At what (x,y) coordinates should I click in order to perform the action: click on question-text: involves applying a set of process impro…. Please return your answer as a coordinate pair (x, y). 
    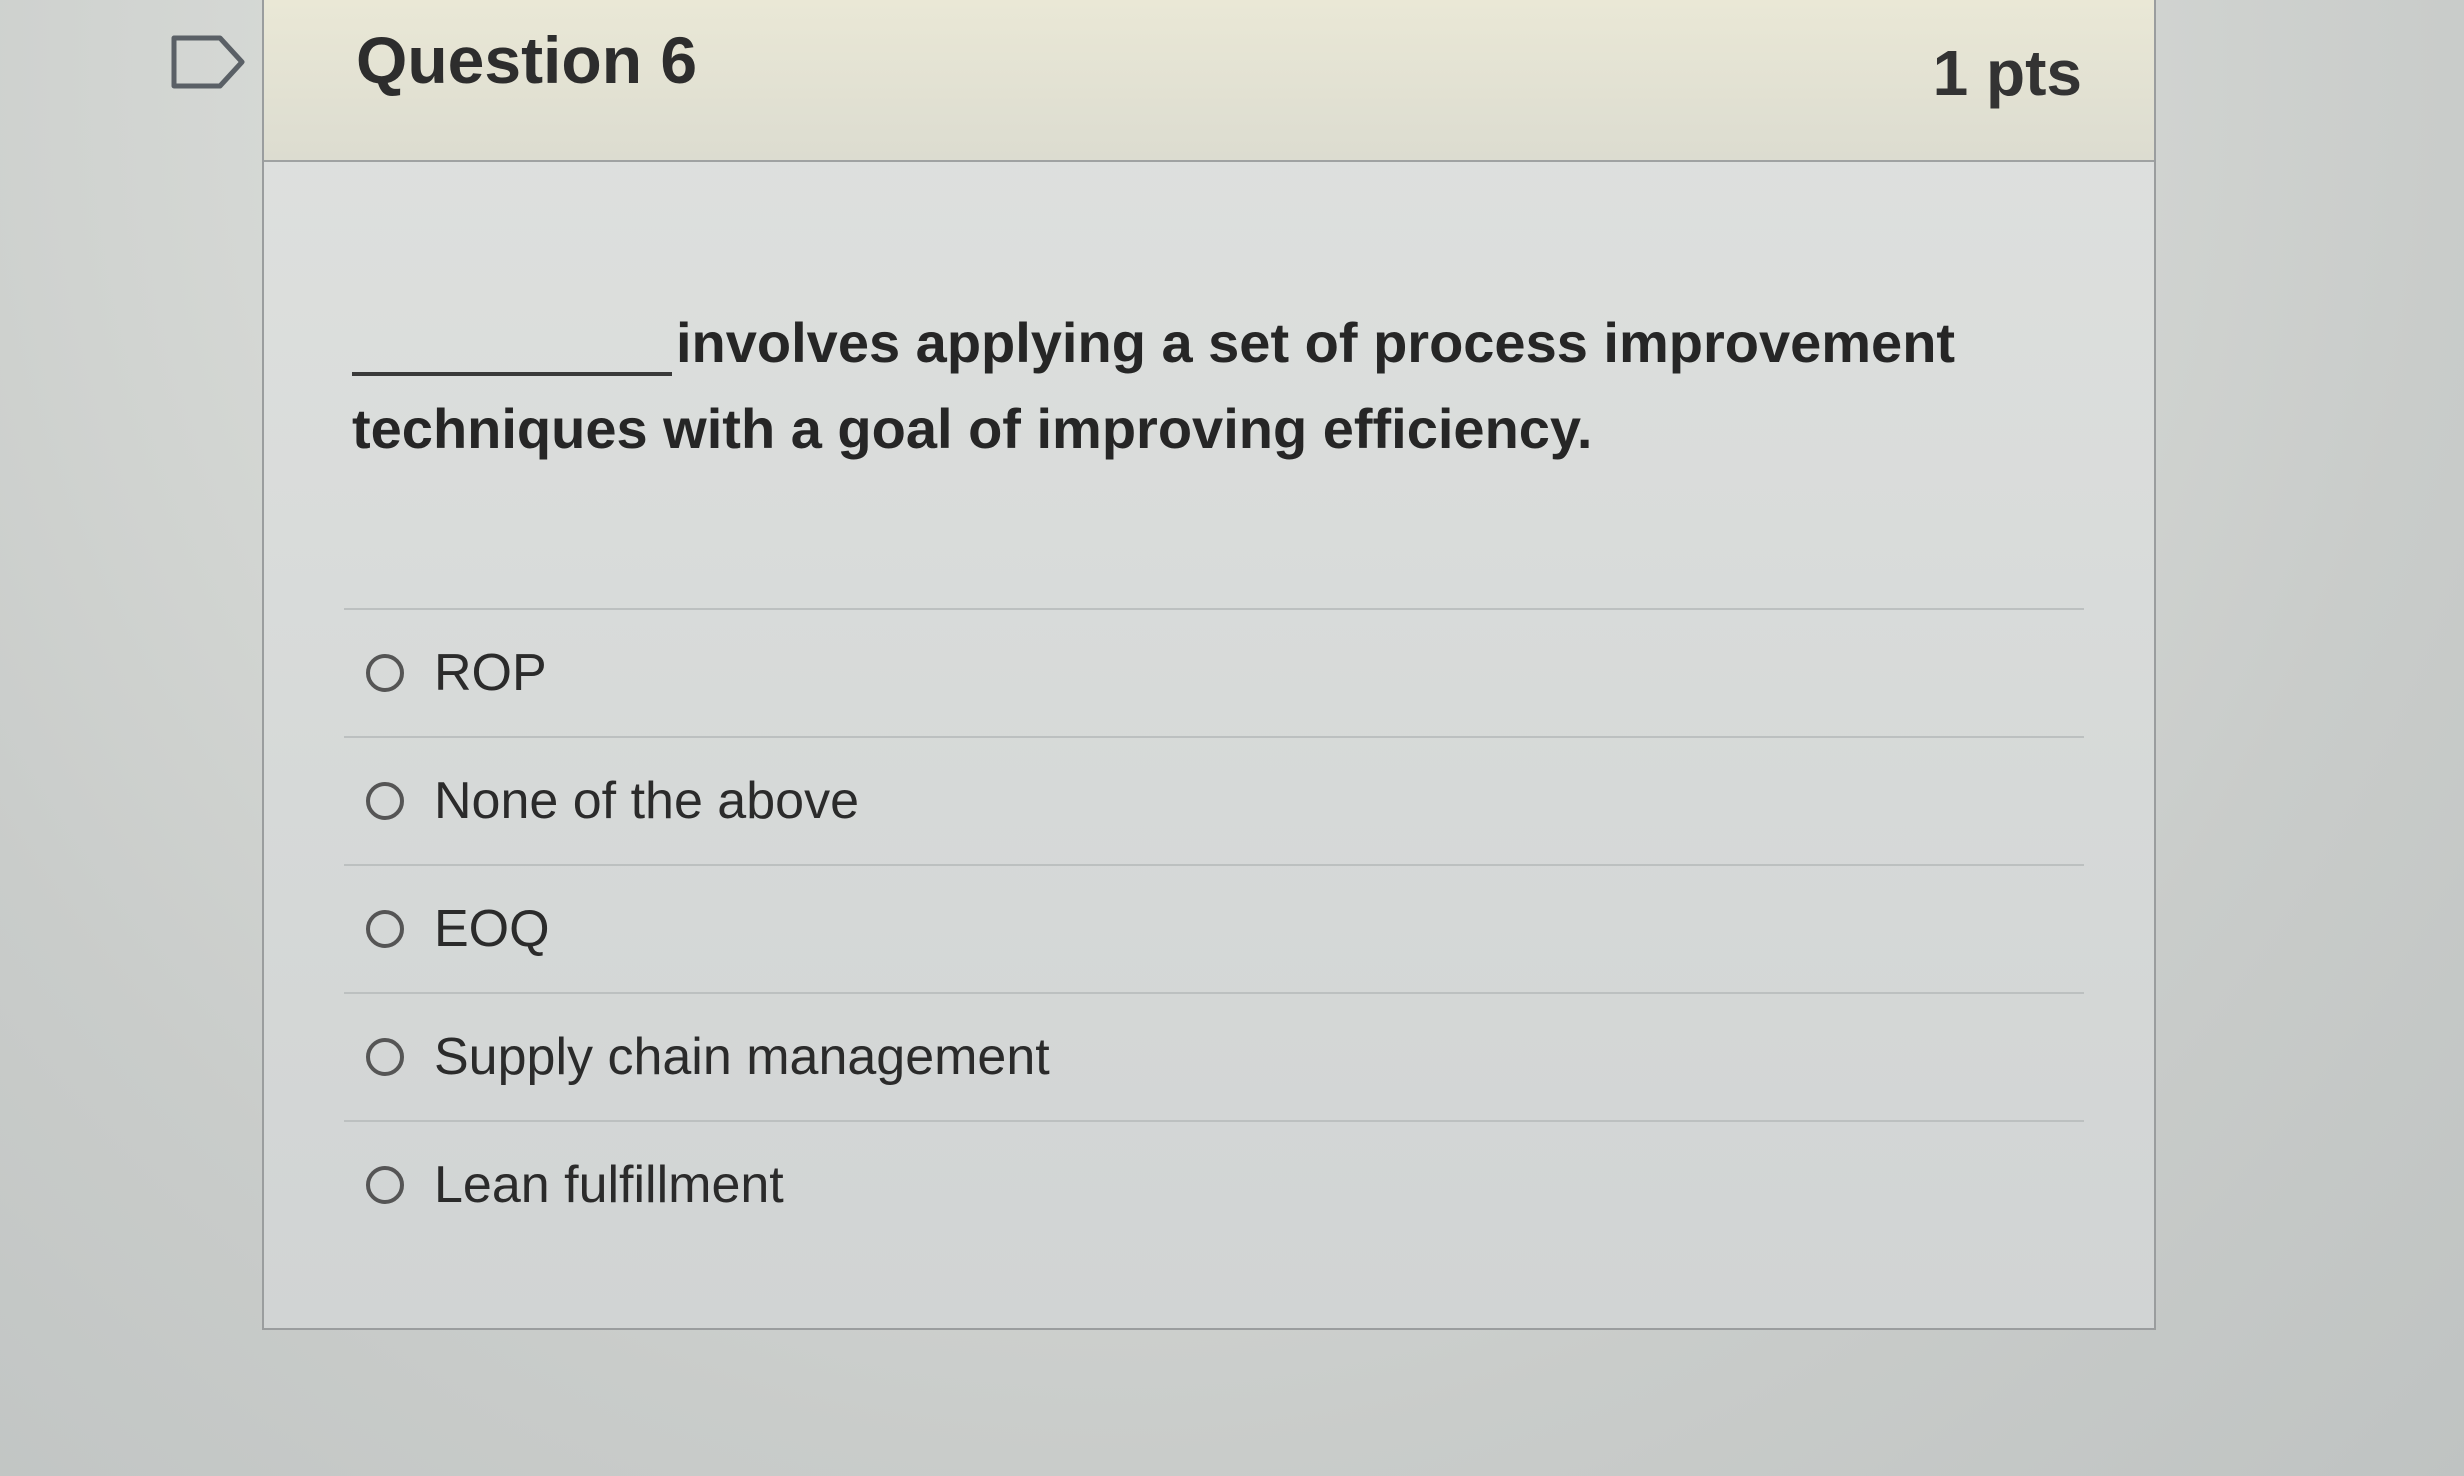
    Looking at the image, I should click on (1182, 386).